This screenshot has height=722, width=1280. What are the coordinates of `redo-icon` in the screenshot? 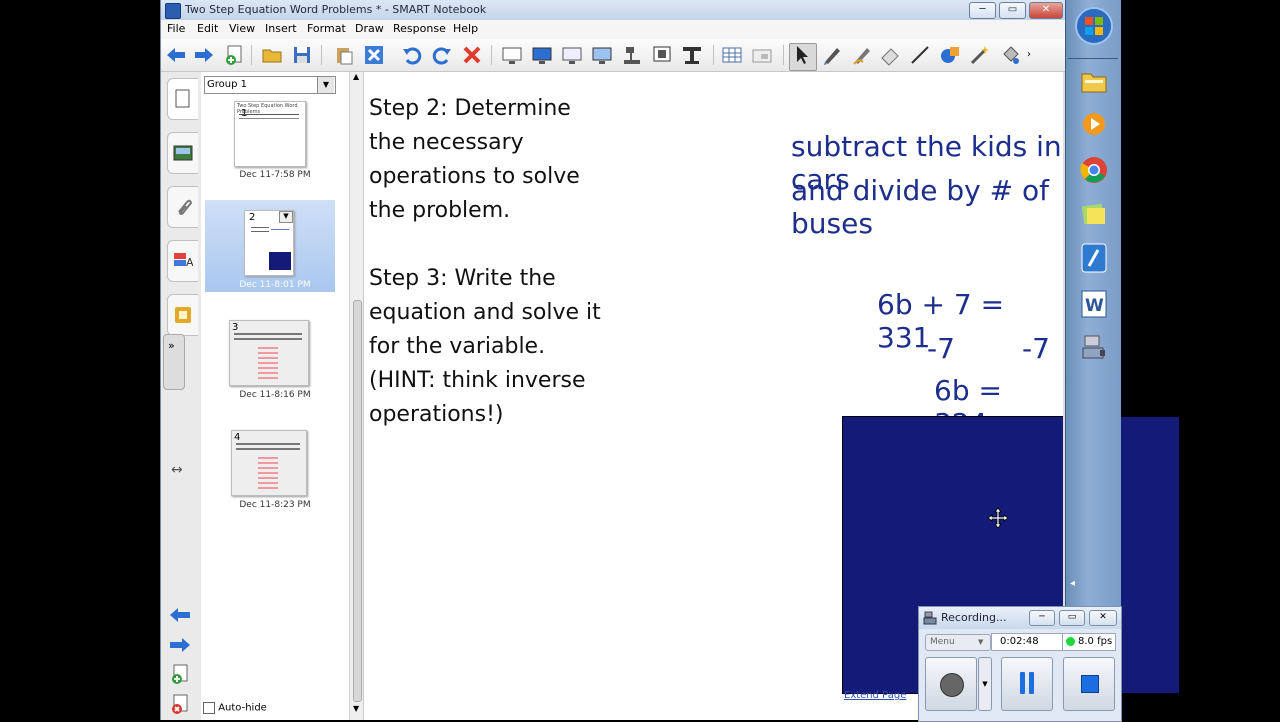 It's located at (442, 55).